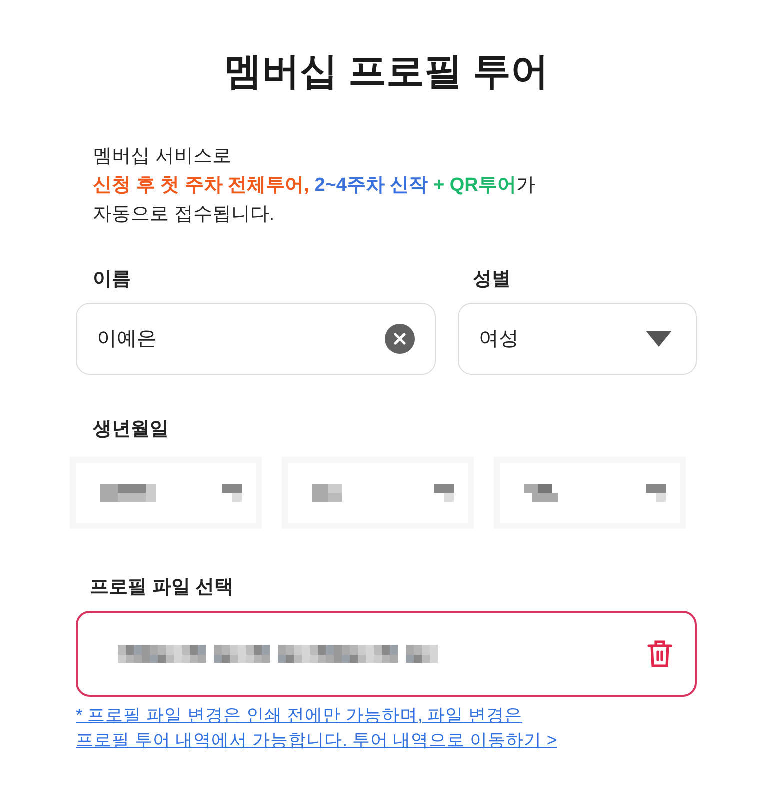 Image resolution: width=773 pixels, height=812 pixels. I want to click on profile-file-field, so click(386, 654).